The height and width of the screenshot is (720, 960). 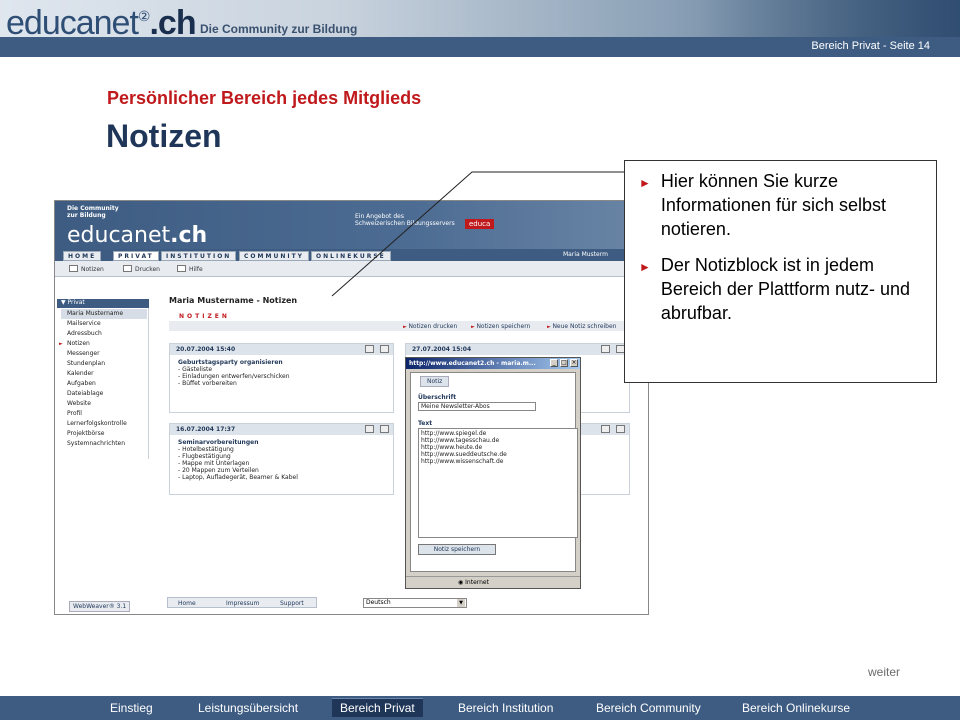 What do you see at coordinates (564, 363) in the screenshot?
I see `maximize-icon: □` at bounding box center [564, 363].